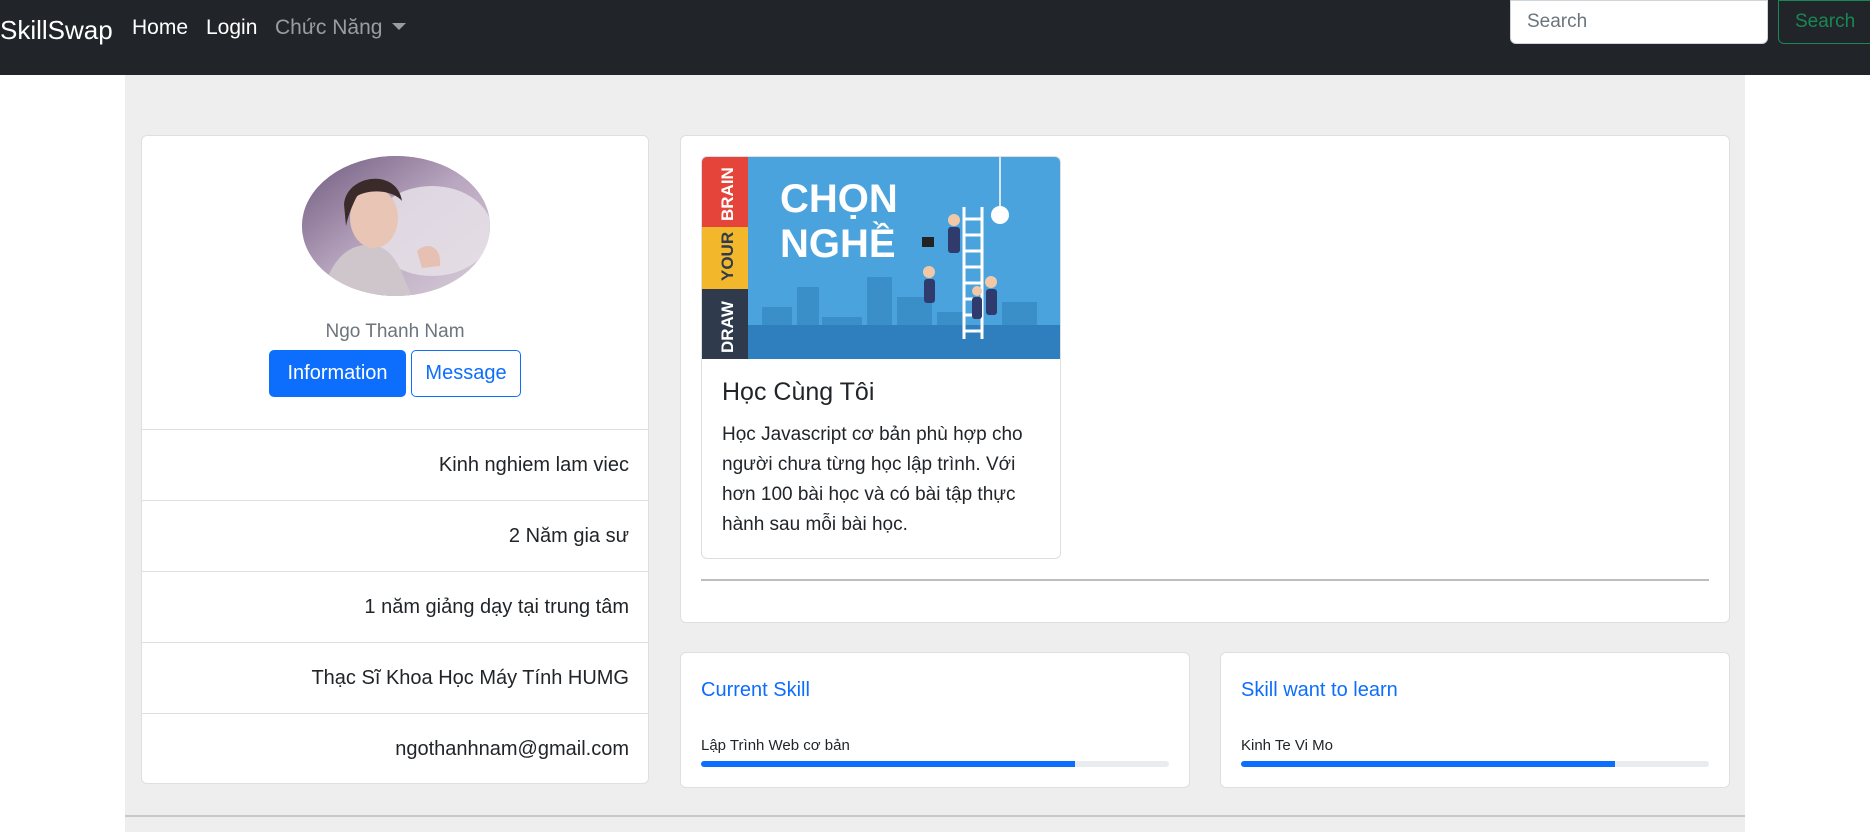  I want to click on learn-skill-title: Skill want to learn, so click(1319, 690).